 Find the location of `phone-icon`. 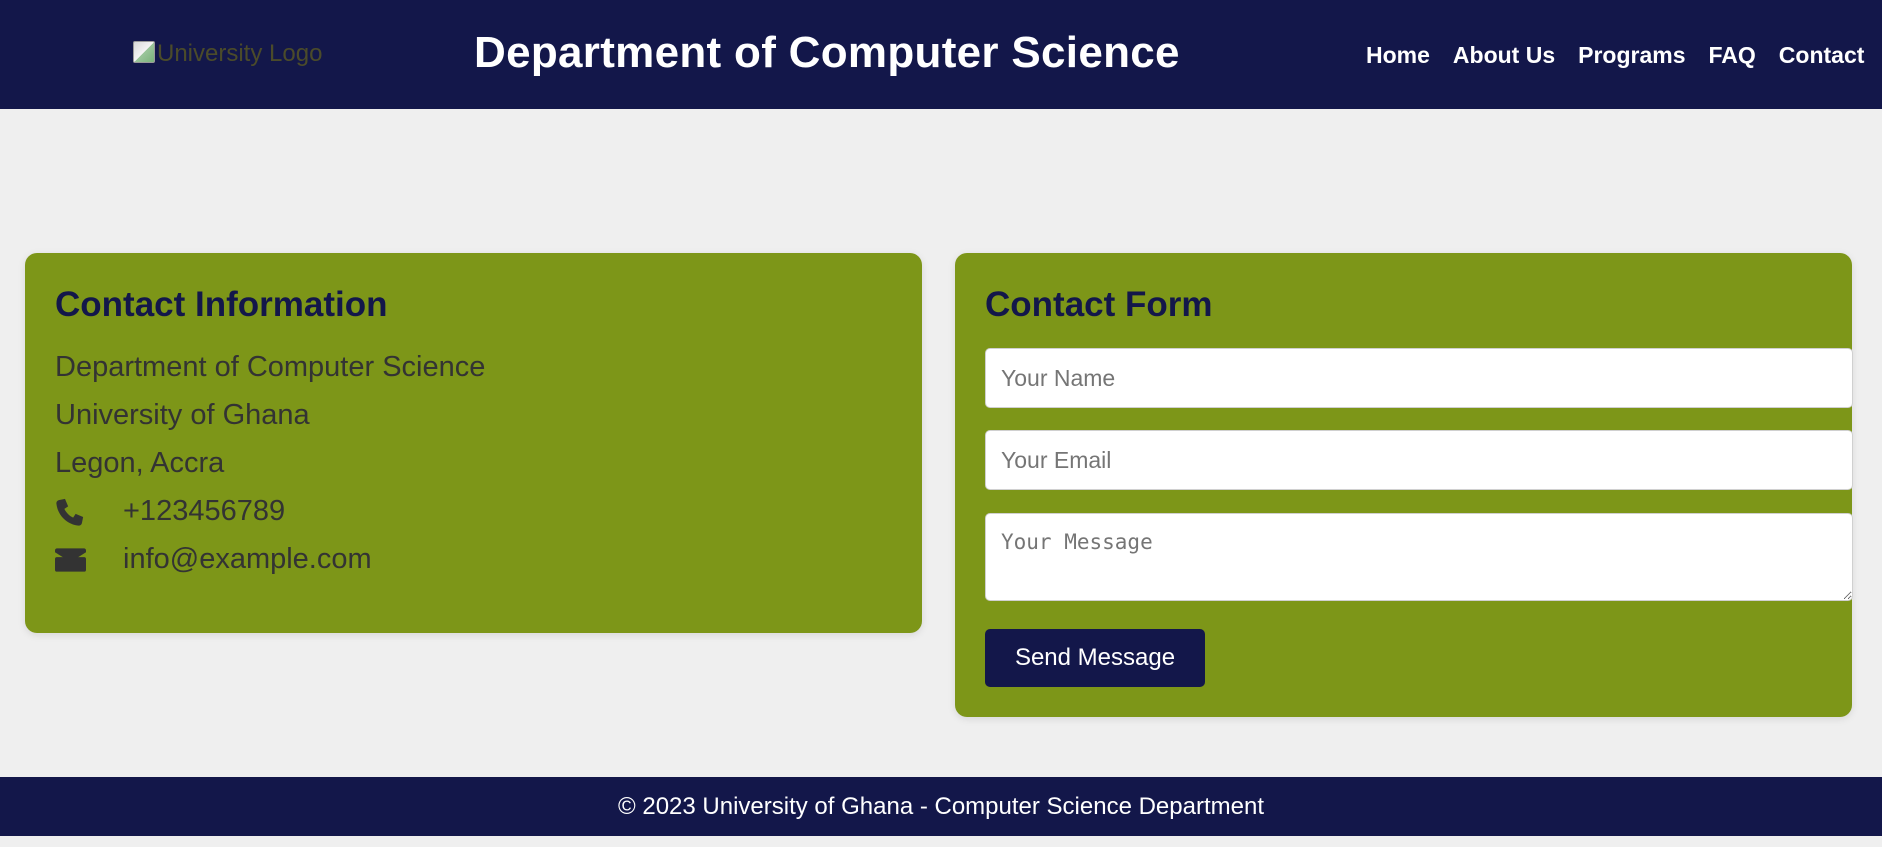

phone-icon is located at coordinates (89, 512).